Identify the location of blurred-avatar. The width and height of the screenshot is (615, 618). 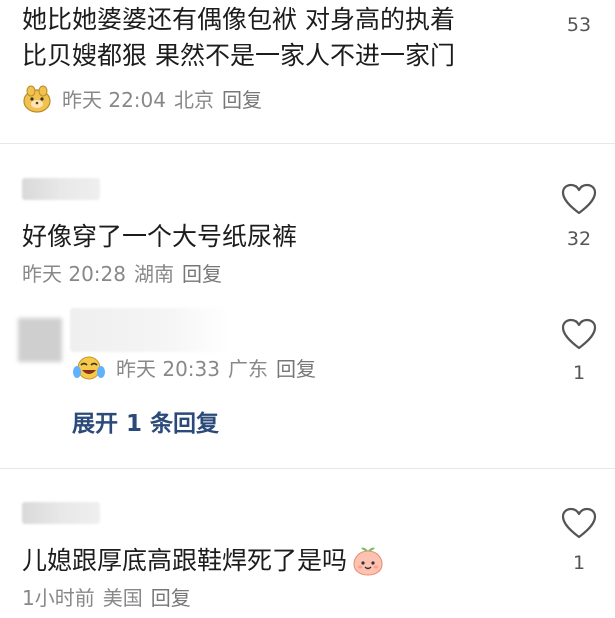
(40, 340).